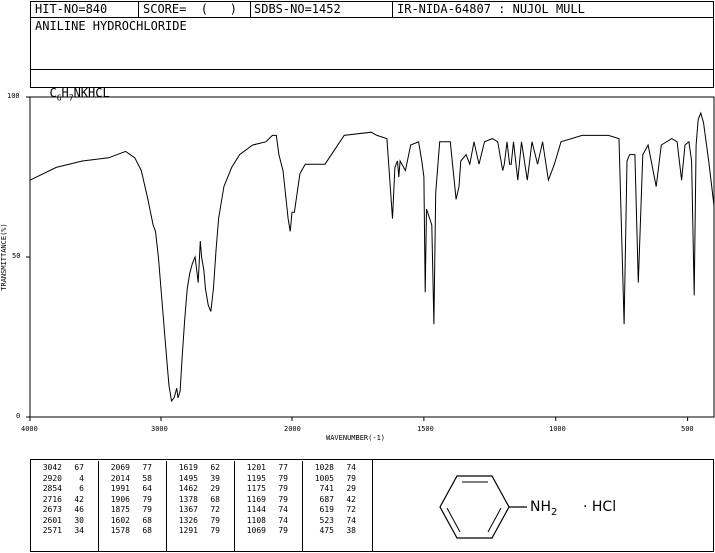  I want to click on hcl-salt-label: · HCl, so click(600, 507).